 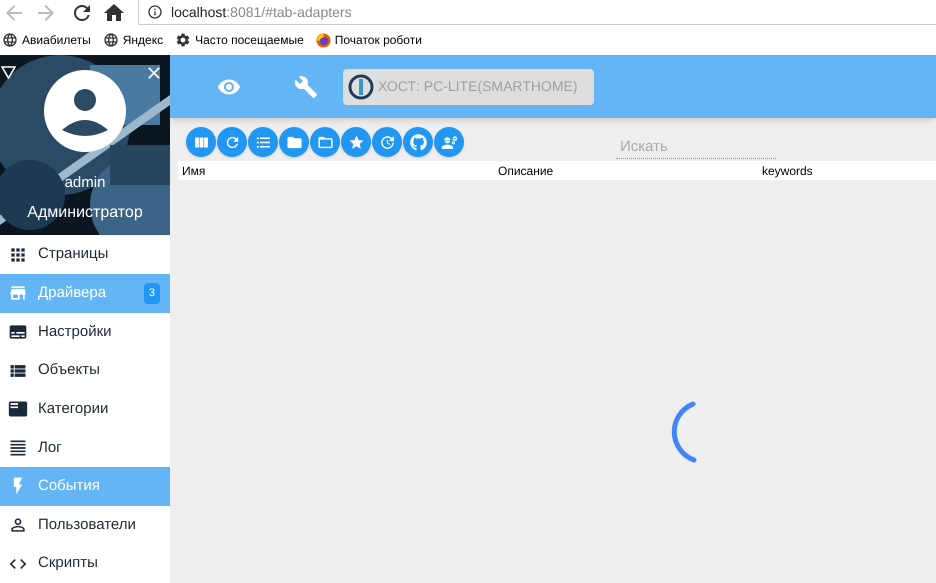 I want to click on card-list-icon, so click(x=18, y=409).